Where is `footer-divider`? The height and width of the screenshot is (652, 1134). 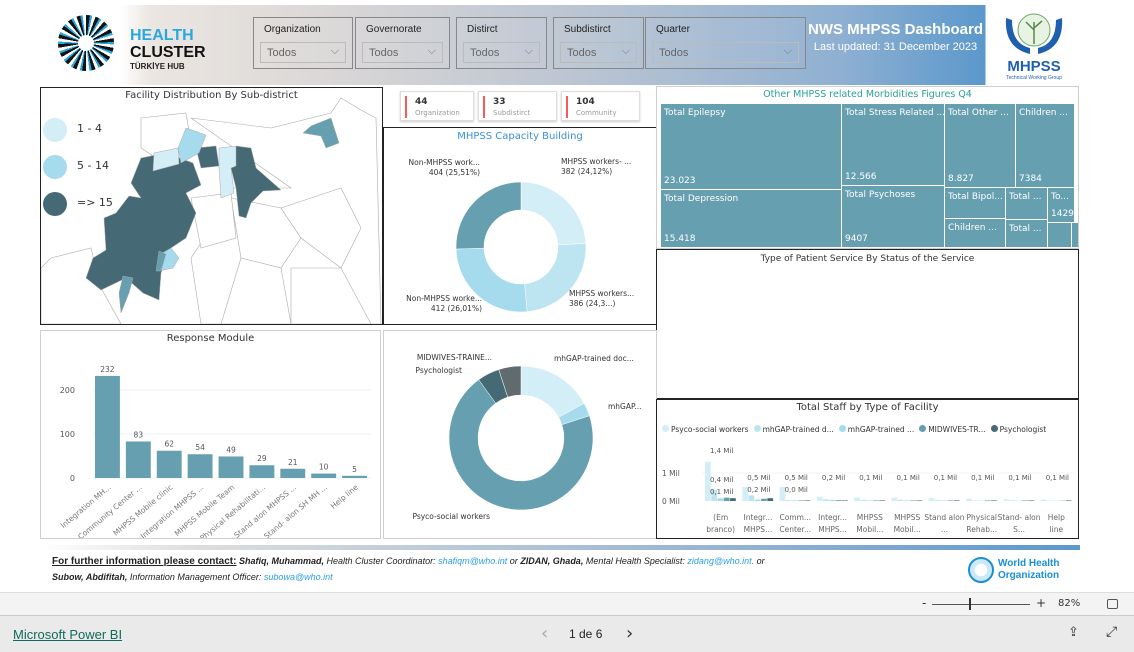 footer-divider is located at coordinates (560, 547).